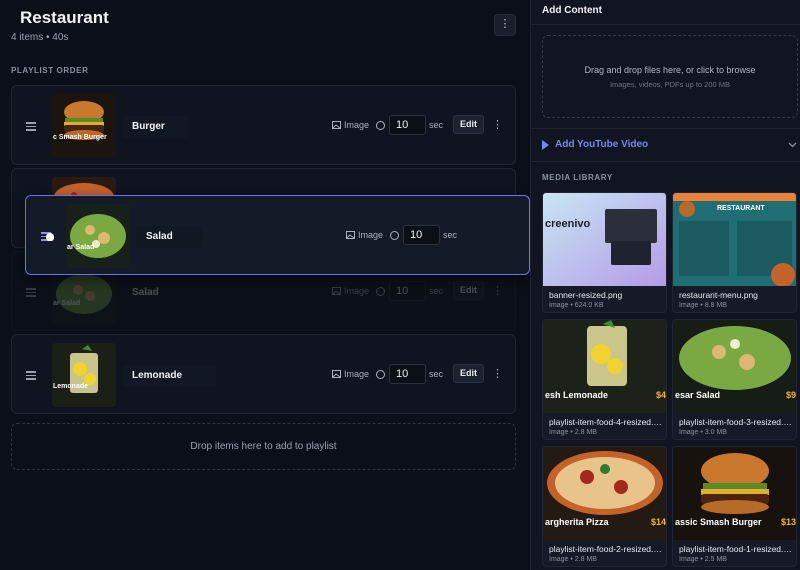  Describe the element at coordinates (67, 303) in the screenshot. I see `thumbnail-caption: ar Salad` at that location.